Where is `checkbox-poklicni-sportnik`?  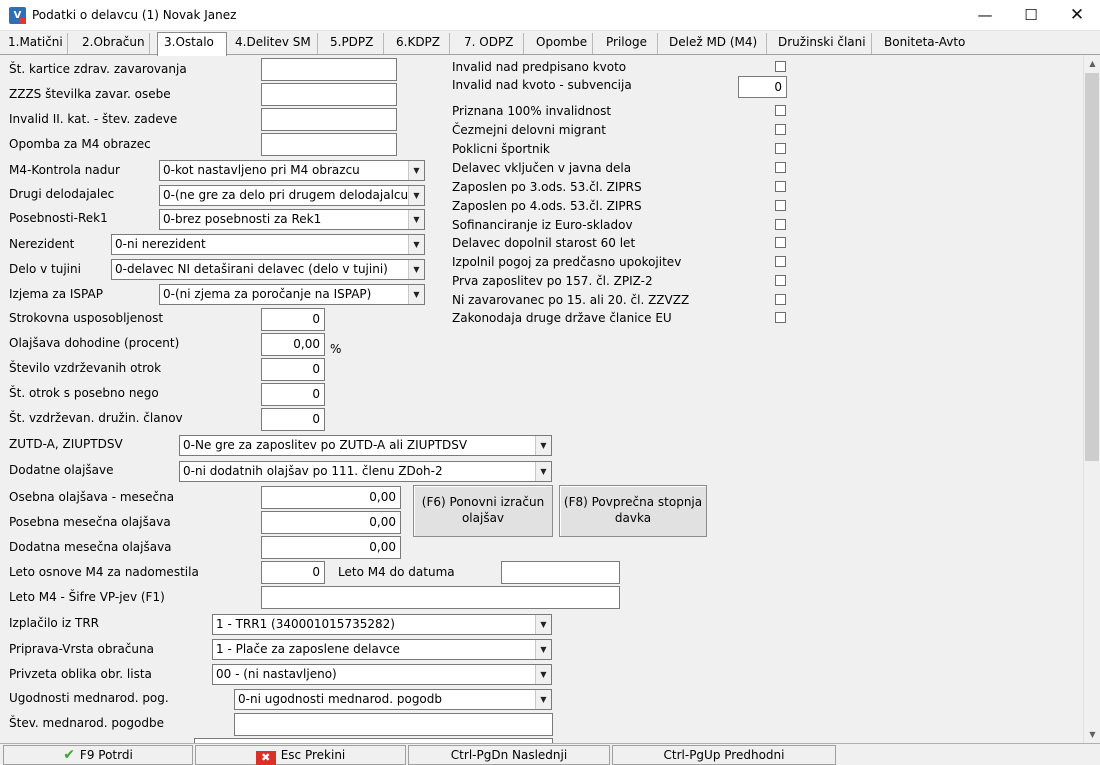
checkbox-poklicni-sportnik is located at coordinates (780, 148).